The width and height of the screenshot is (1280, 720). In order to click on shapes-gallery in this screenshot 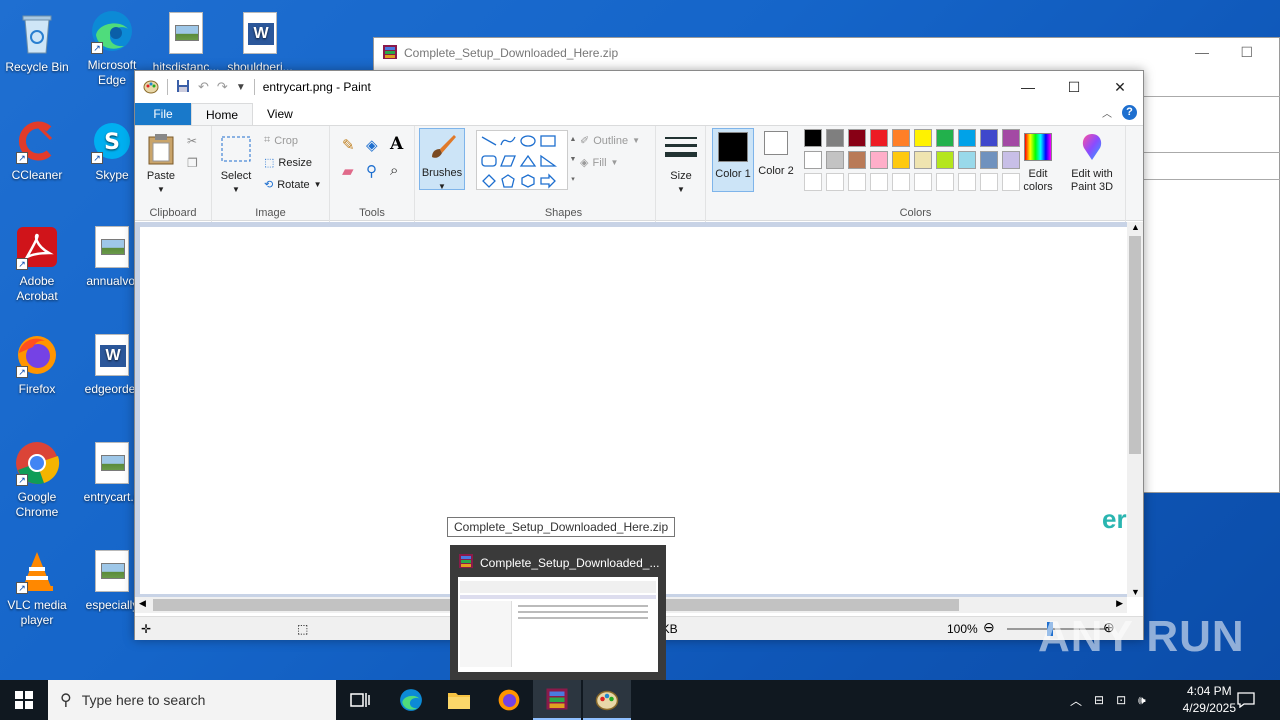, I will do `click(522, 160)`.